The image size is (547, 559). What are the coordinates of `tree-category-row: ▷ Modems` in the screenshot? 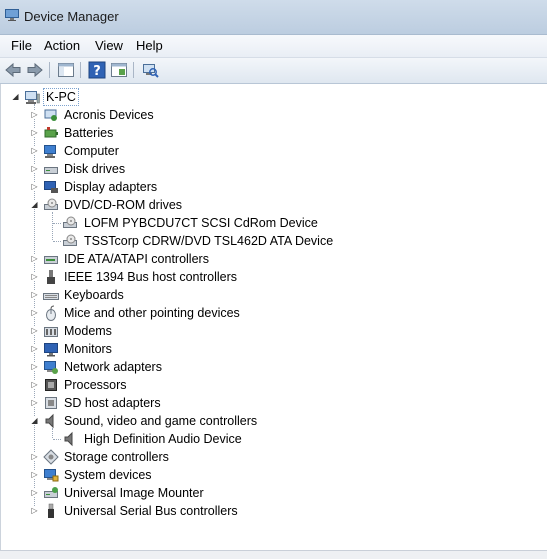 It's located at (271, 331).